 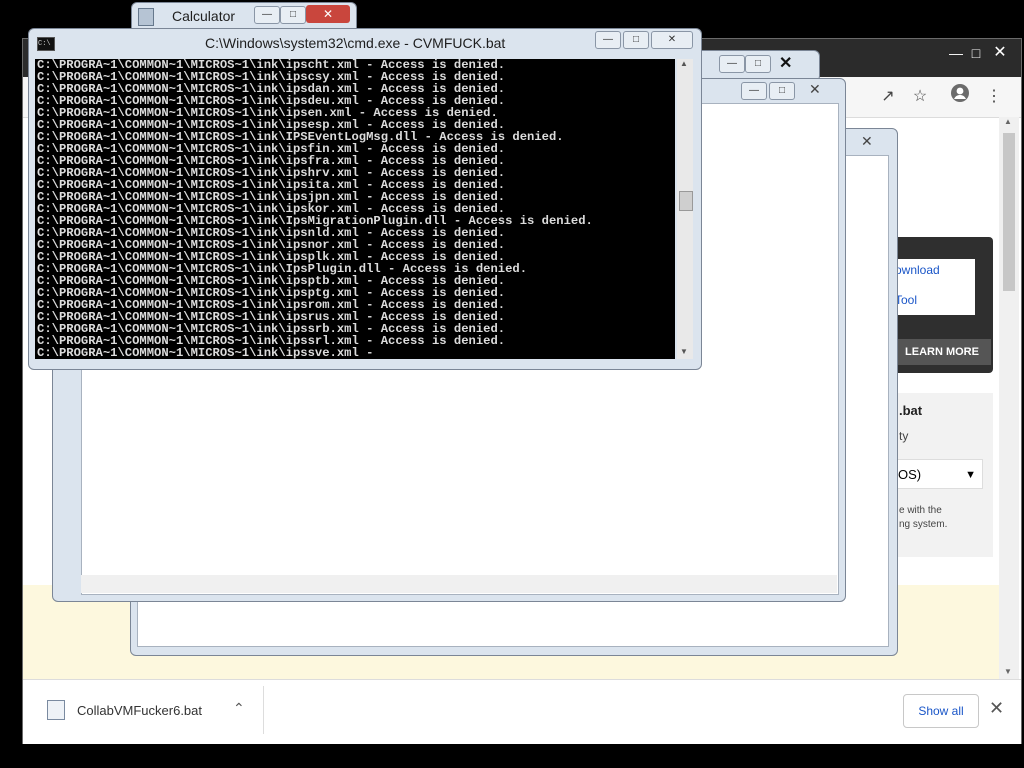 What do you see at coordinates (923, 524) in the screenshot?
I see `panel-note-2: ng system.` at bounding box center [923, 524].